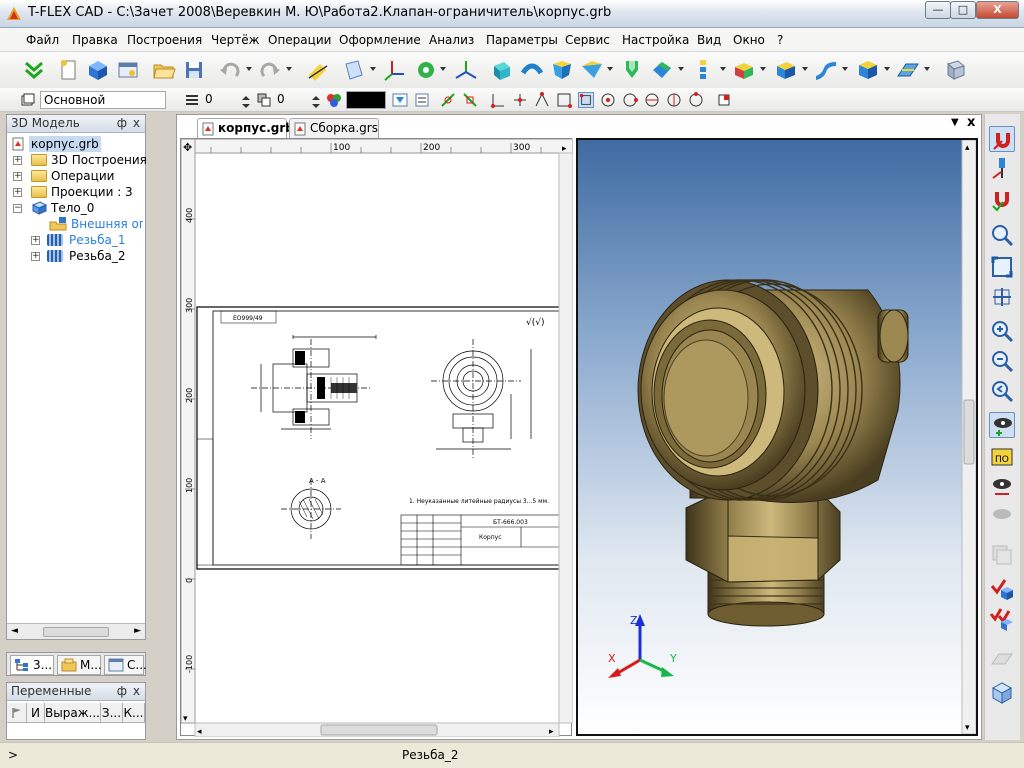 The image size is (1024, 768). What do you see at coordinates (704, 70) in the screenshot?
I see `array-icon` at bounding box center [704, 70].